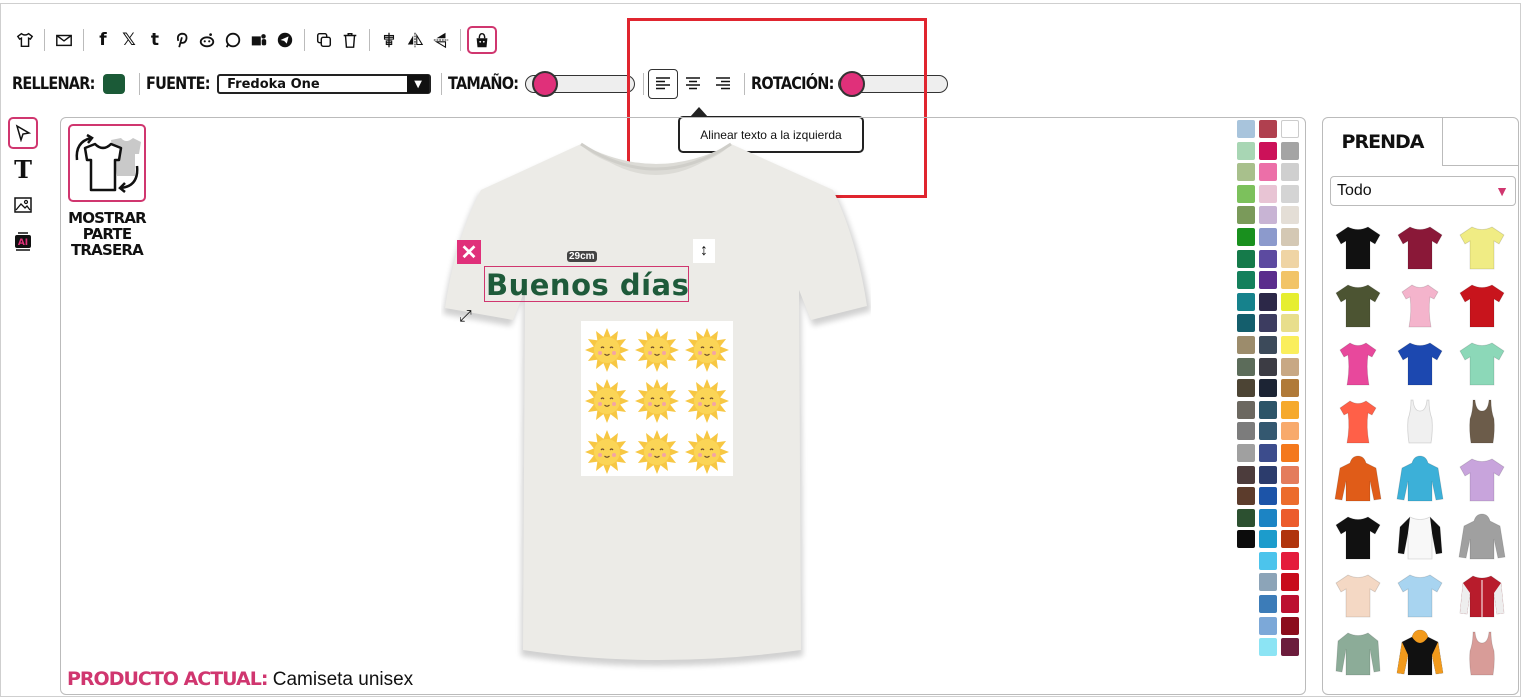  Describe the element at coordinates (389, 40) in the screenshot. I see `align-center-vertical-icon` at that location.